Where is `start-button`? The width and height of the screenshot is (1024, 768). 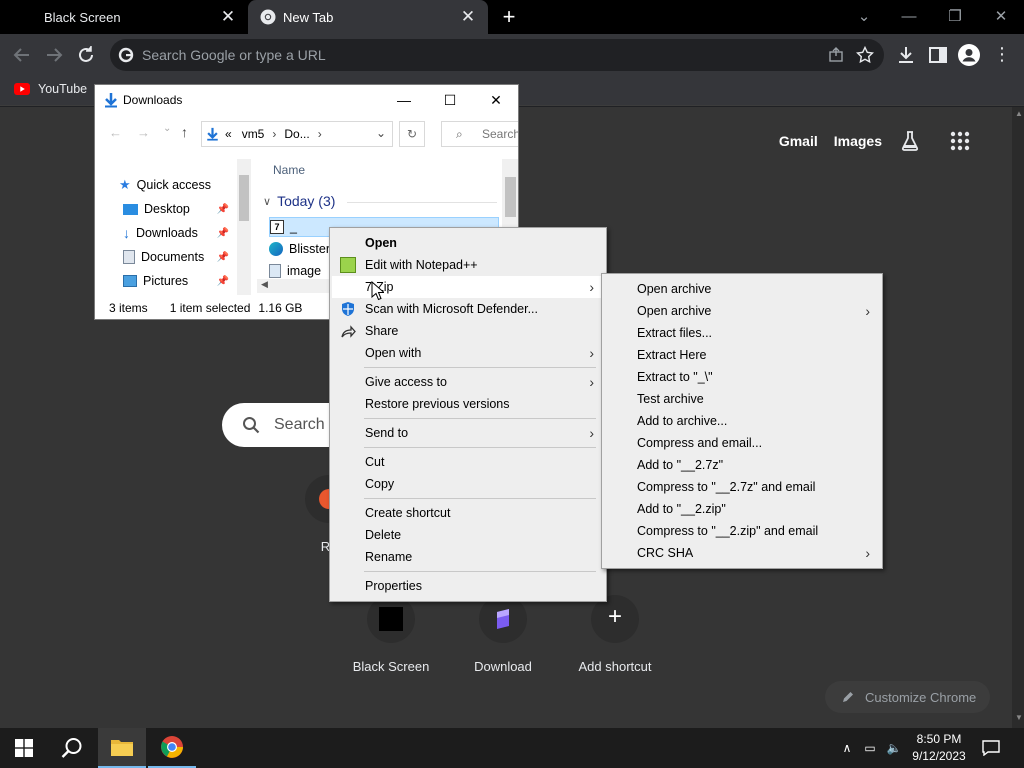
start-button is located at coordinates (24, 748).